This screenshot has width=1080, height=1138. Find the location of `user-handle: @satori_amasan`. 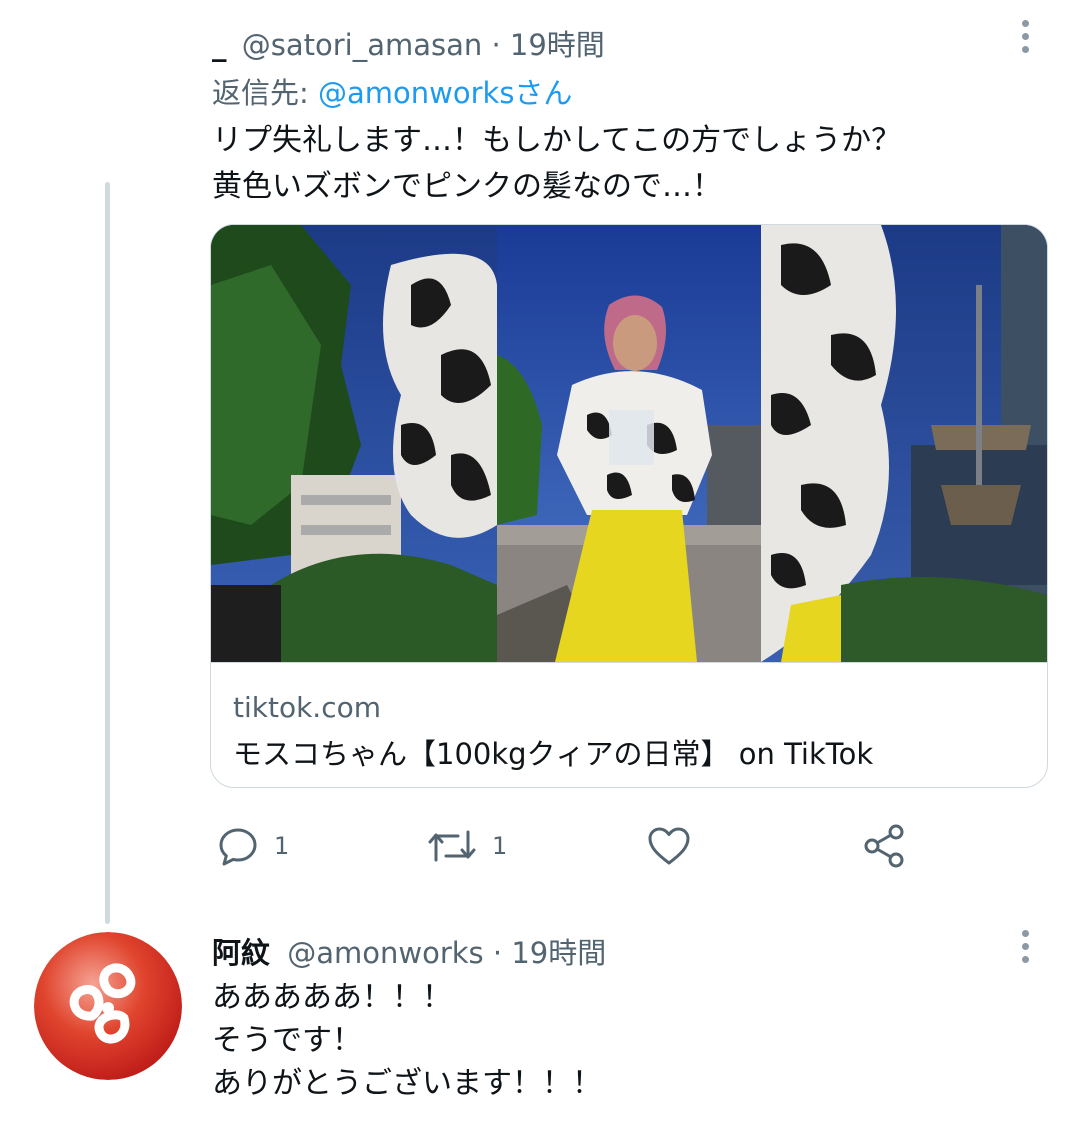

user-handle: @satori_amasan is located at coordinates (362, 45).